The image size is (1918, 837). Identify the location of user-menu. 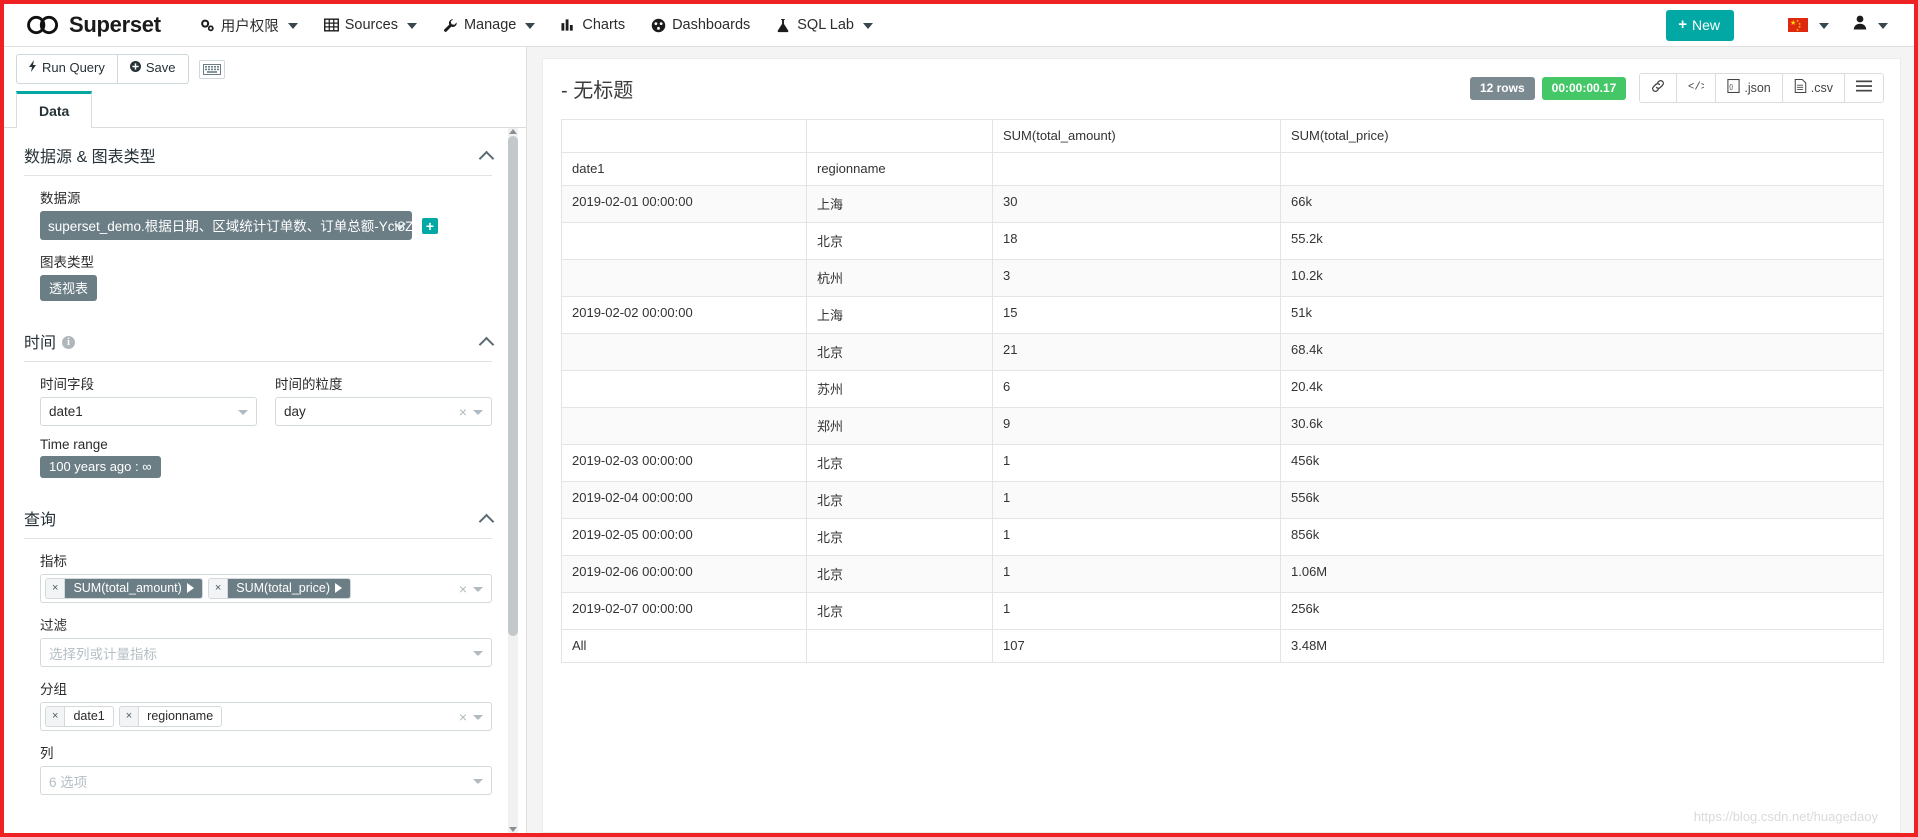
(1870, 25).